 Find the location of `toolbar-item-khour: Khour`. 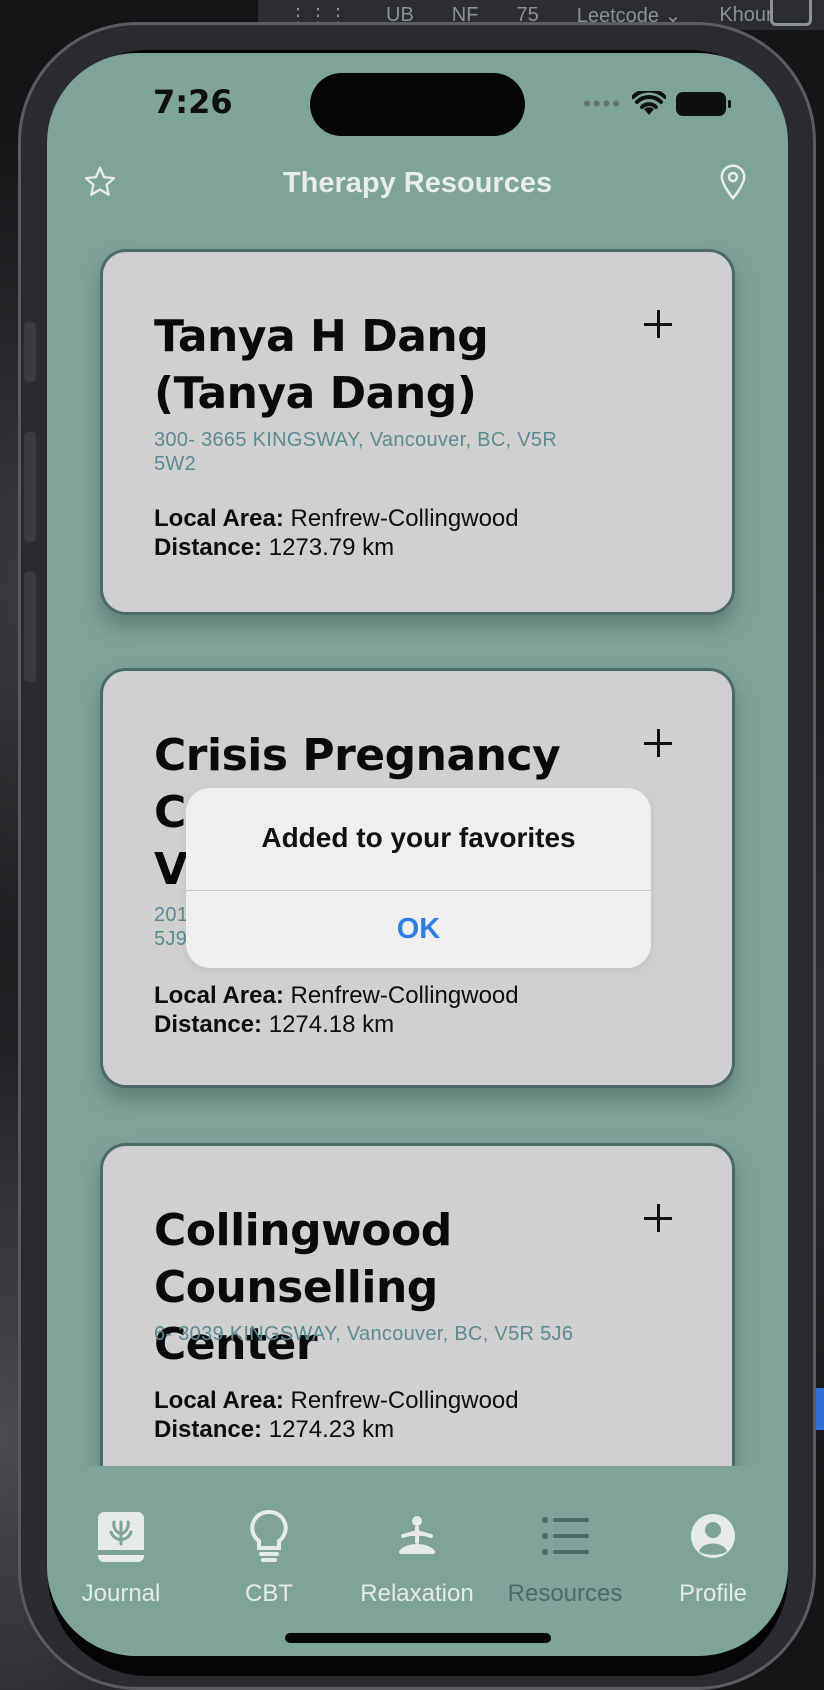

toolbar-item-khour: Khour is located at coordinates (745, 15).